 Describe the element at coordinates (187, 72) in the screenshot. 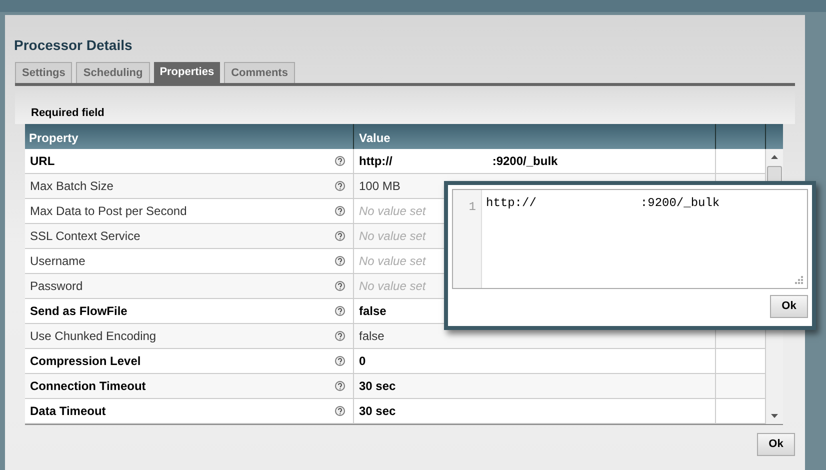

I see `tab: Properties` at that location.